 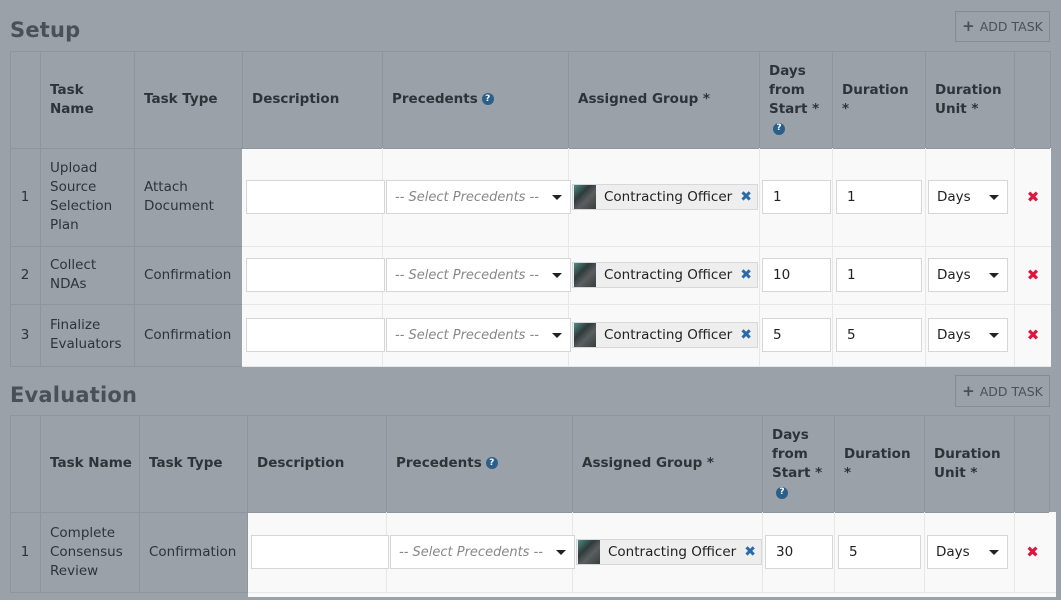 I want to click on header-task-name: Task Name, so click(x=89, y=463).